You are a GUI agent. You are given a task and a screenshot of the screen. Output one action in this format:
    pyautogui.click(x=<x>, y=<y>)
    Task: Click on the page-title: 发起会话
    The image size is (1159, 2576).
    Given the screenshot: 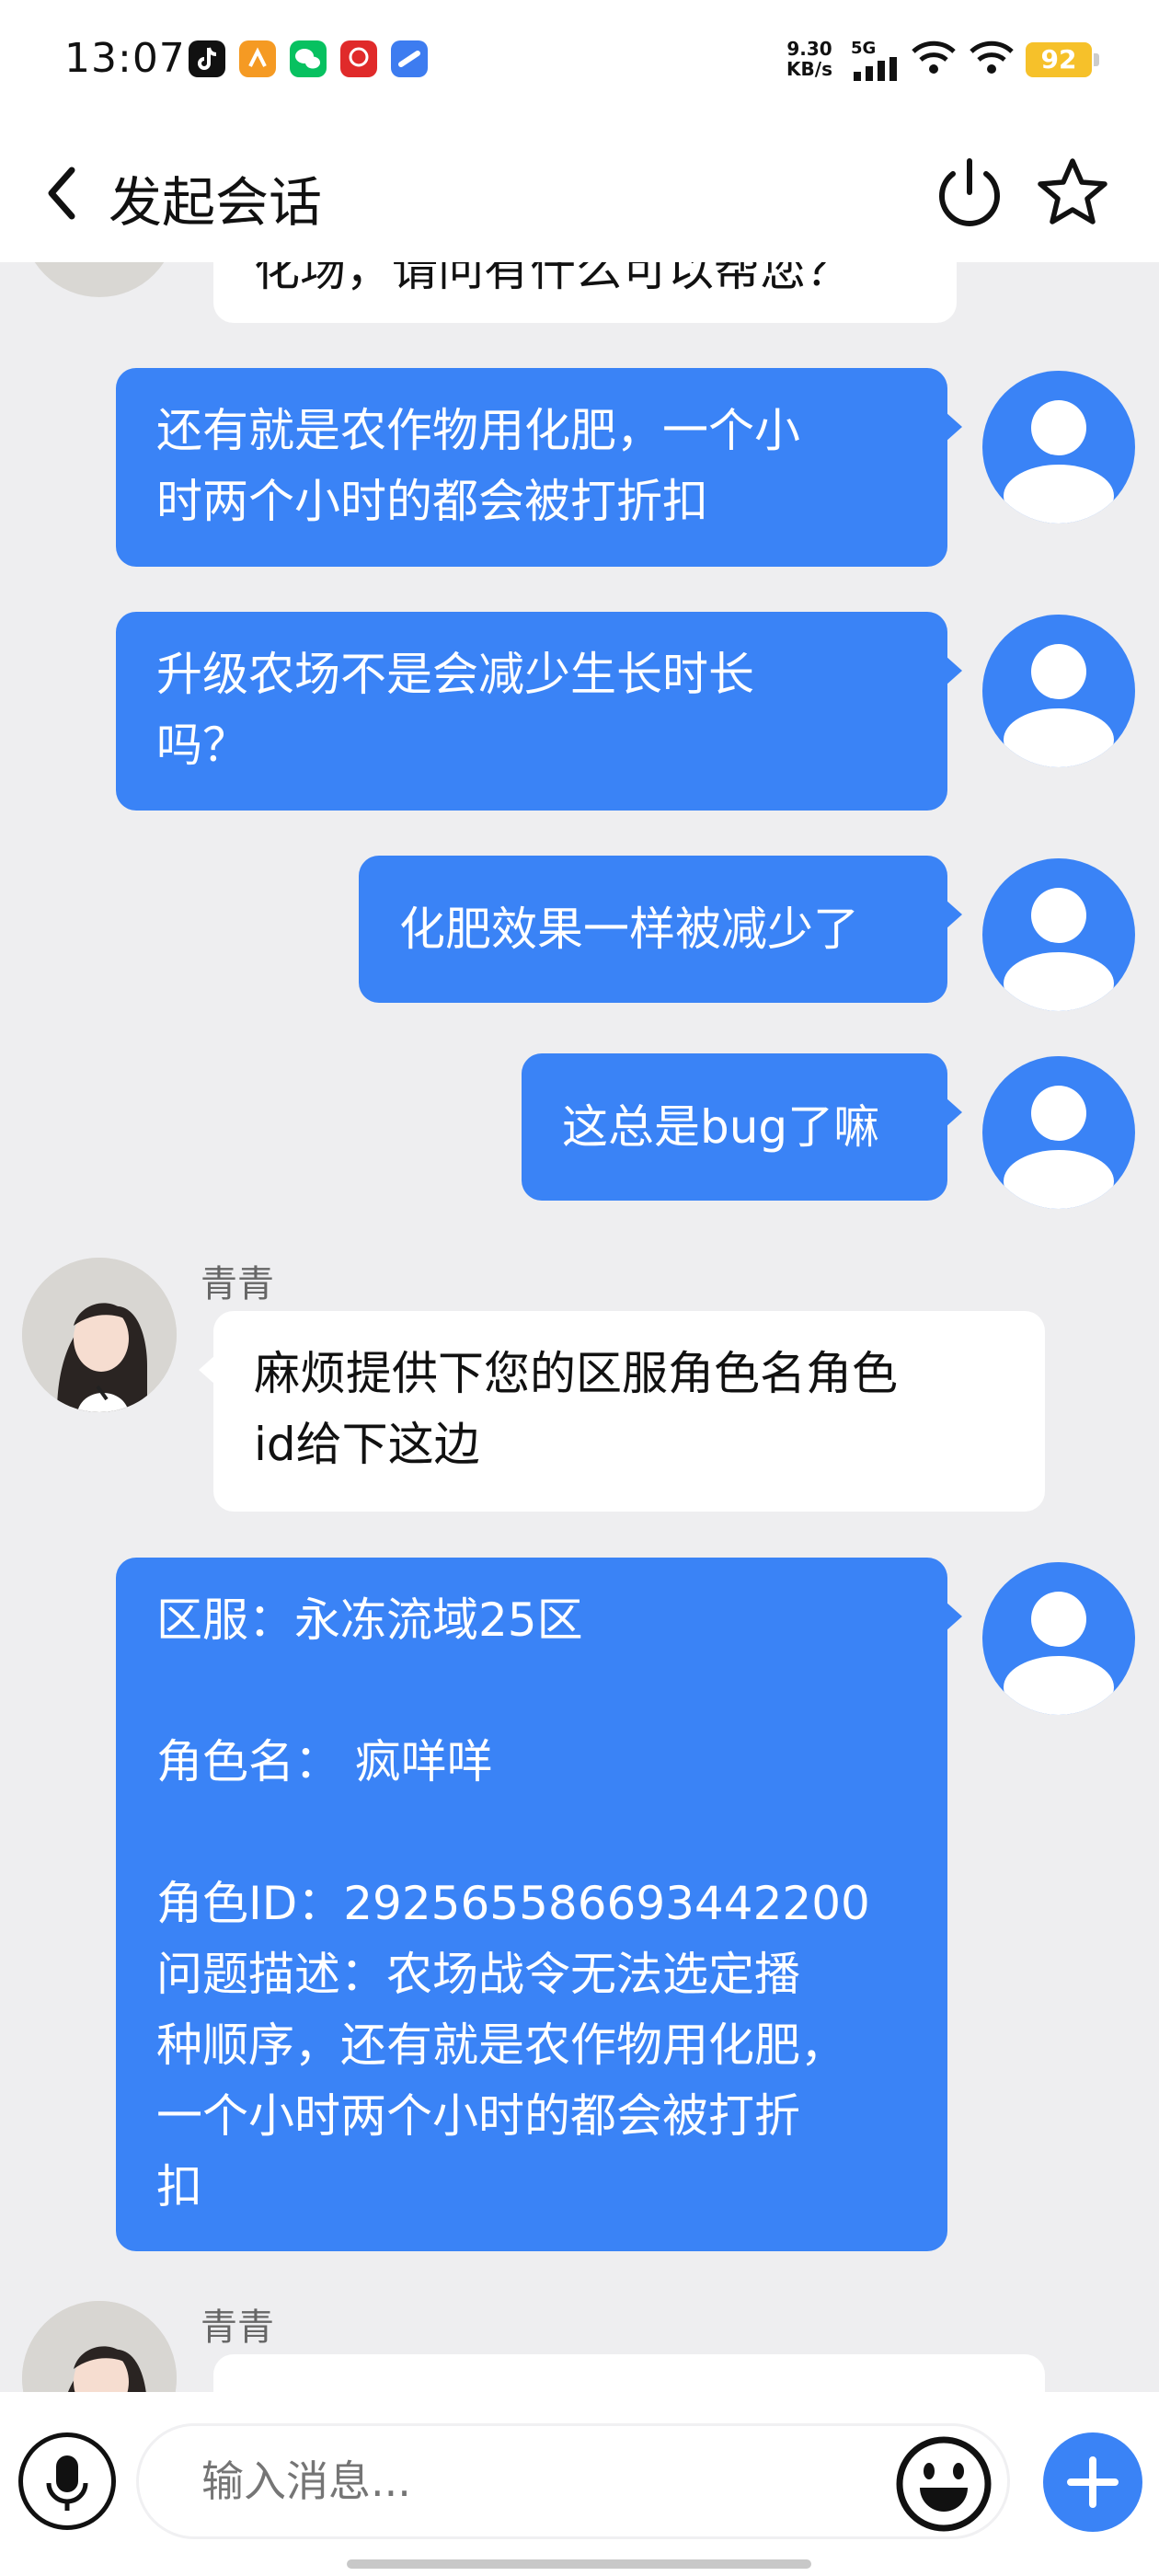 What is the action you would take?
    pyautogui.click(x=216, y=202)
    